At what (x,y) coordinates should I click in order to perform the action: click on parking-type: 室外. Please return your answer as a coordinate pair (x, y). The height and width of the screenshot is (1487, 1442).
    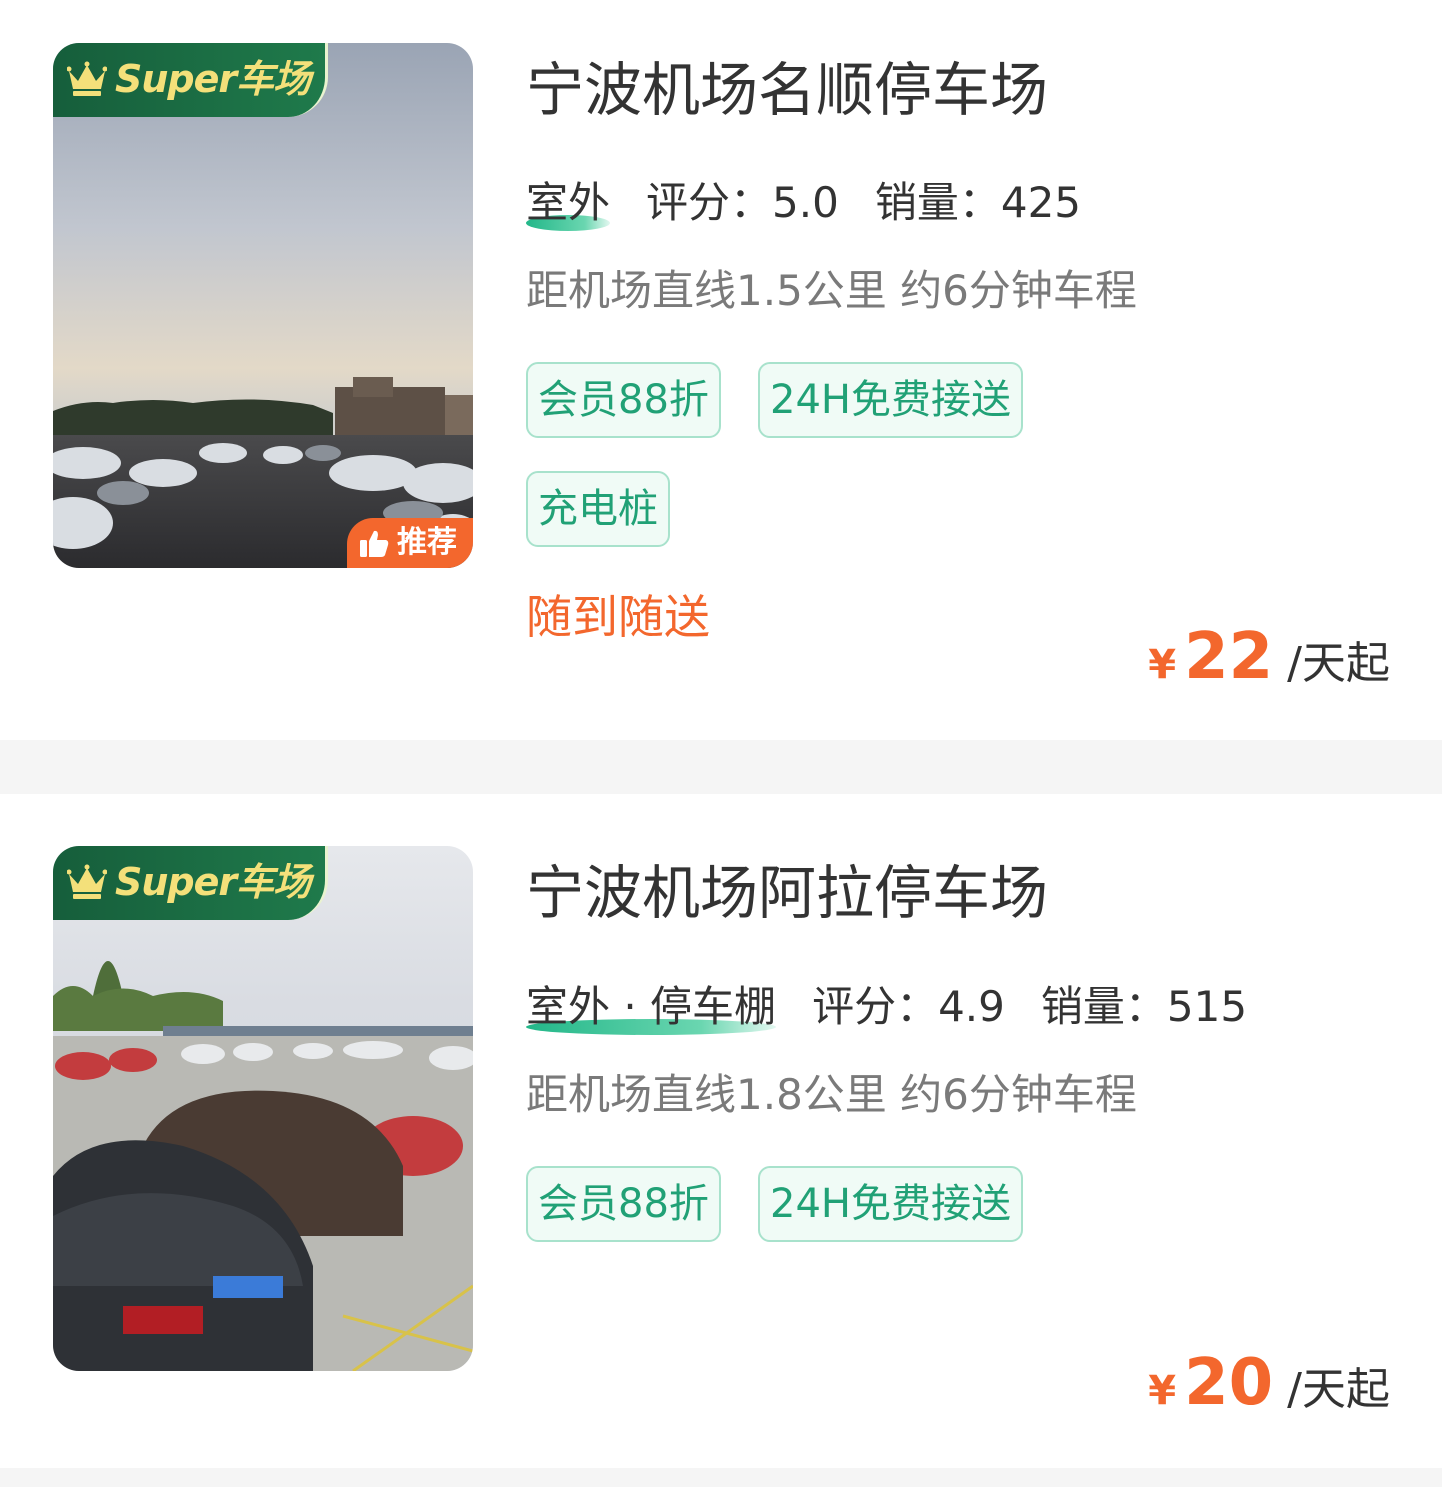
    Looking at the image, I should click on (568, 204).